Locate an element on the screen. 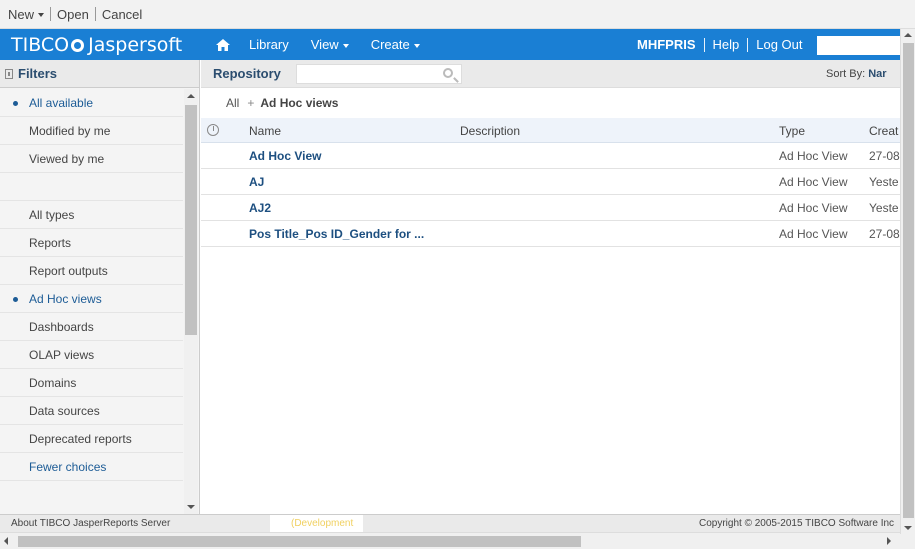 This screenshot has height=549, width=915. breadcrumb-current: Ad Hoc views is located at coordinates (299, 103).